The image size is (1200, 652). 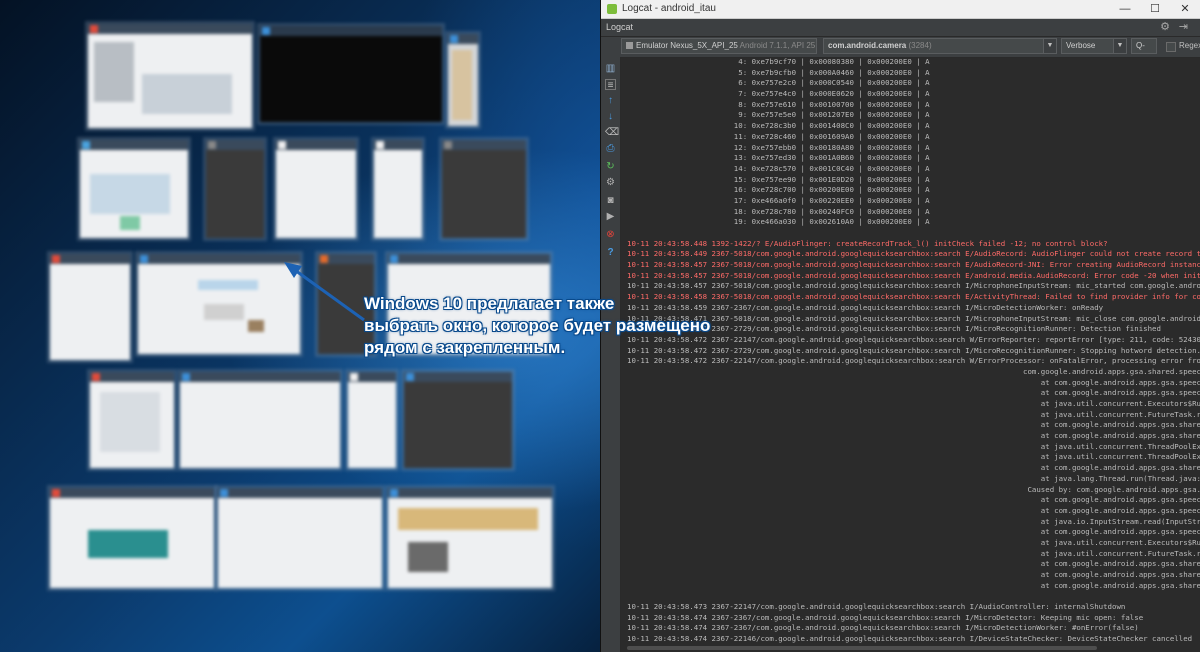 What do you see at coordinates (537, 325) in the screenshot?
I see `annotation-line: выбрать окно, которое будет размещено` at bounding box center [537, 325].